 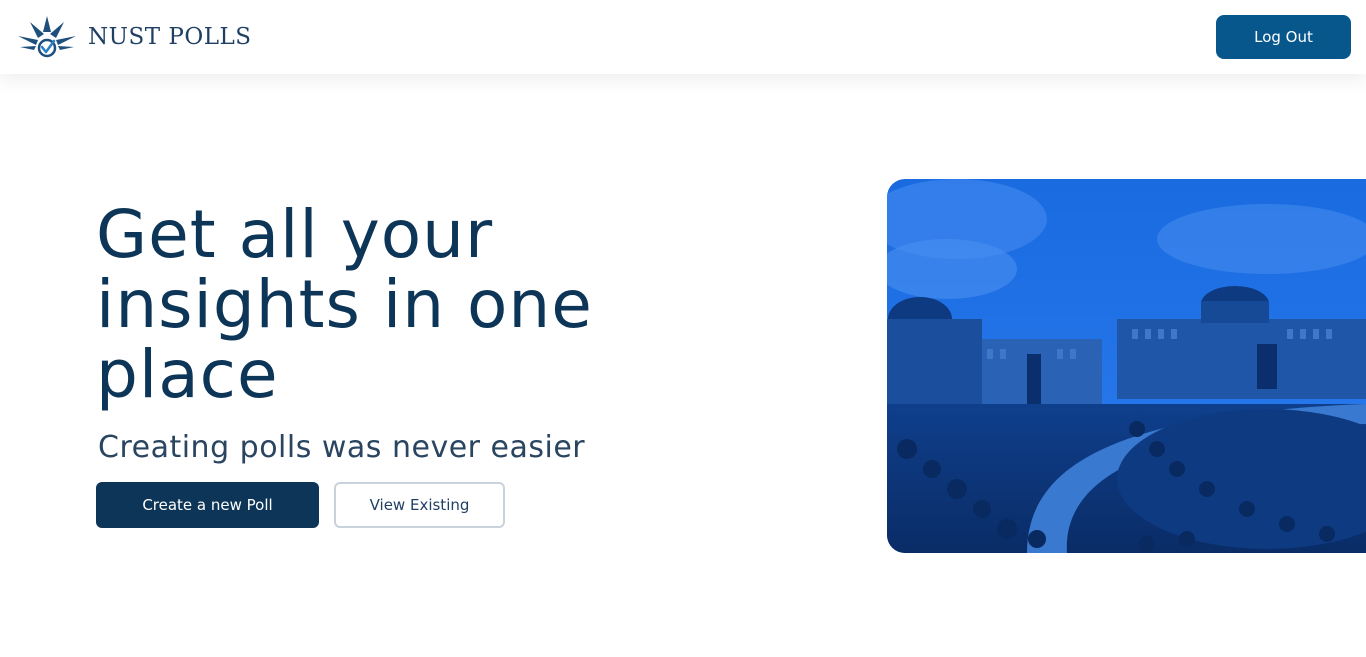 What do you see at coordinates (419, 505) in the screenshot?
I see `view-existing-button: View Existing` at bounding box center [419, 505].